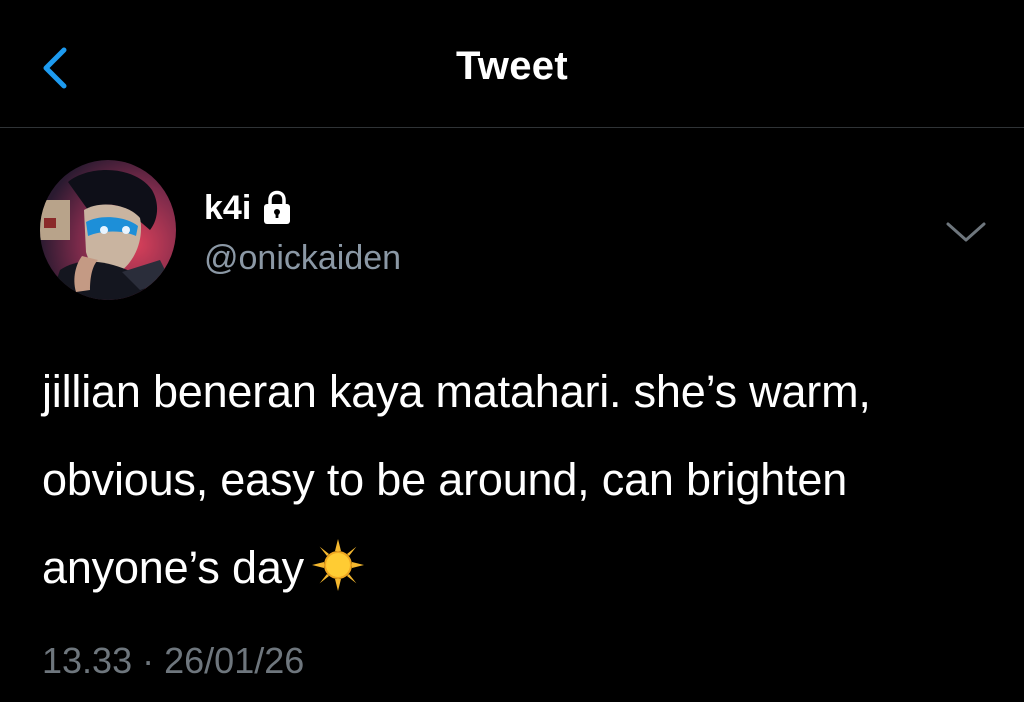 Image resolution: width=1024 pixels, height=702 pixels. Describe the element at coordinates (302, 258) in the screenshot. I see `author-handle: @onickaiden` at that location.